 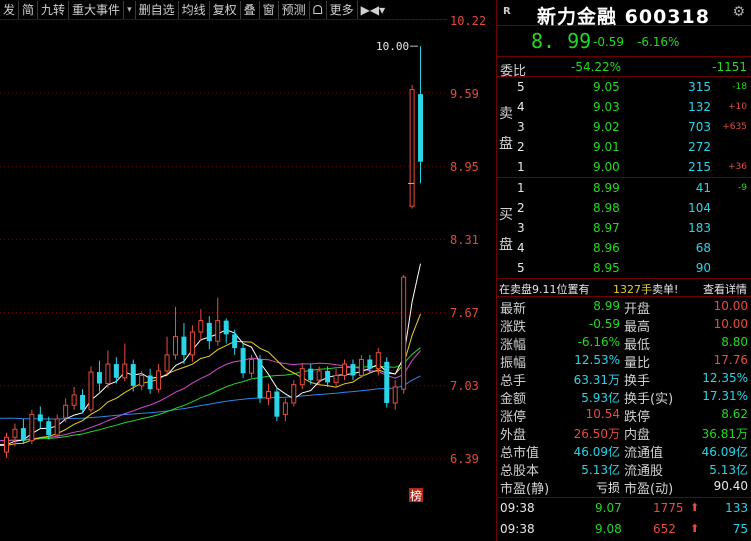 What do you see at coordinates (624, 518) in the screenshot?
I see `tick-list: 09:38 9.07 1775 ⬆ 133 09:38 9.08 652 ⬆ 75` at bounding box center [624, 518].